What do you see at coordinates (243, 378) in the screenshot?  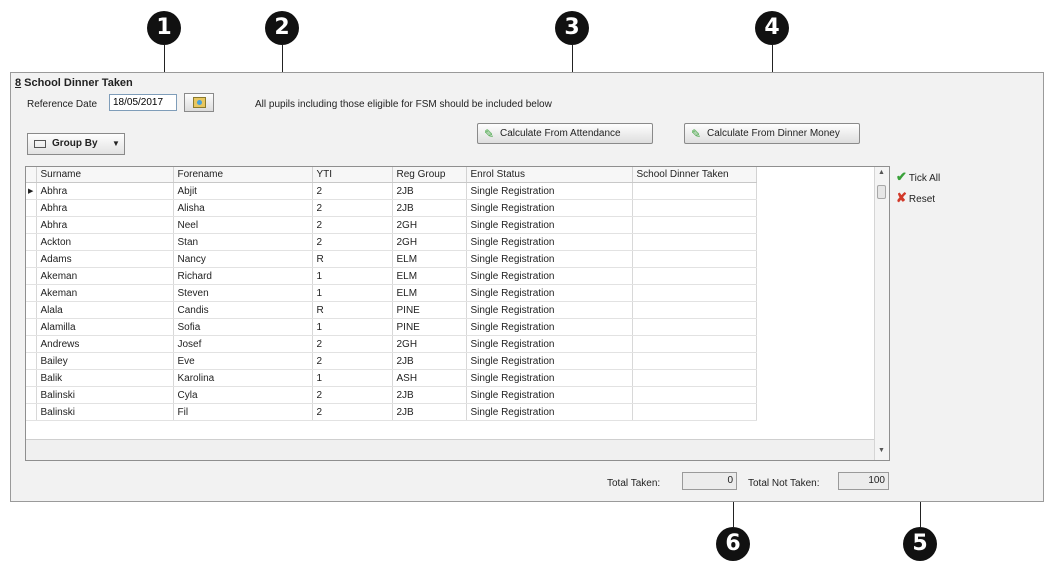 I see `cell-forename: Karolina` at bounding box center [243, 378].